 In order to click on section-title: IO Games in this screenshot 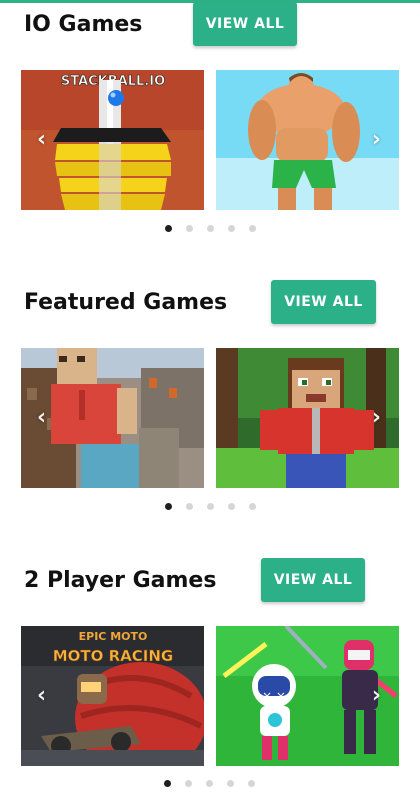, I will do `click(83, 24)`.